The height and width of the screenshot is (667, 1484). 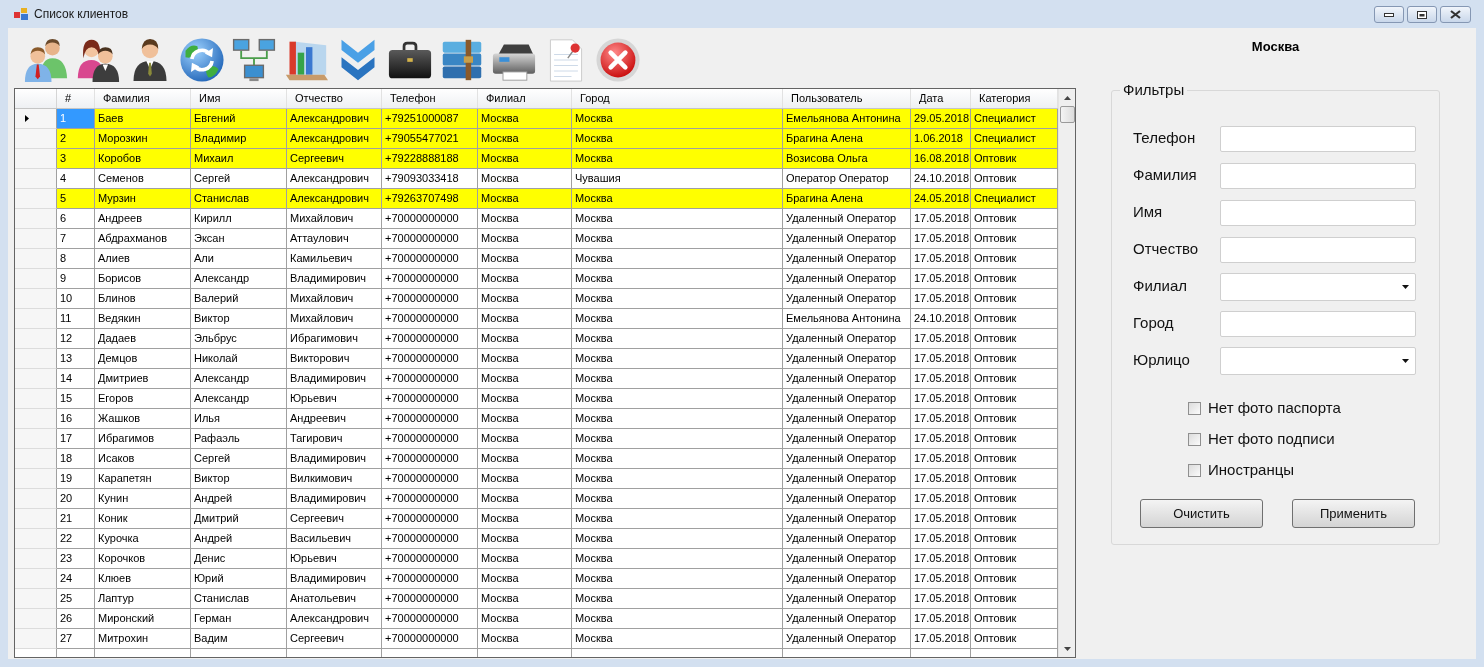 What do you see at coordinates (677, 98) in the screenshot?
I see `column-header: Город` at bounding box center [677, 98].